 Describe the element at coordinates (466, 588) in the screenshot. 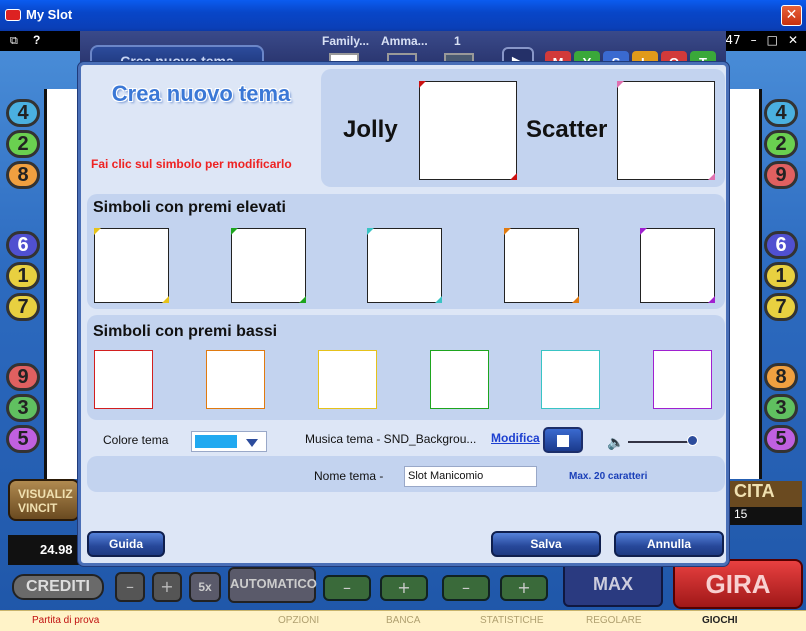

I see `coin-minus-button: –` at that location.